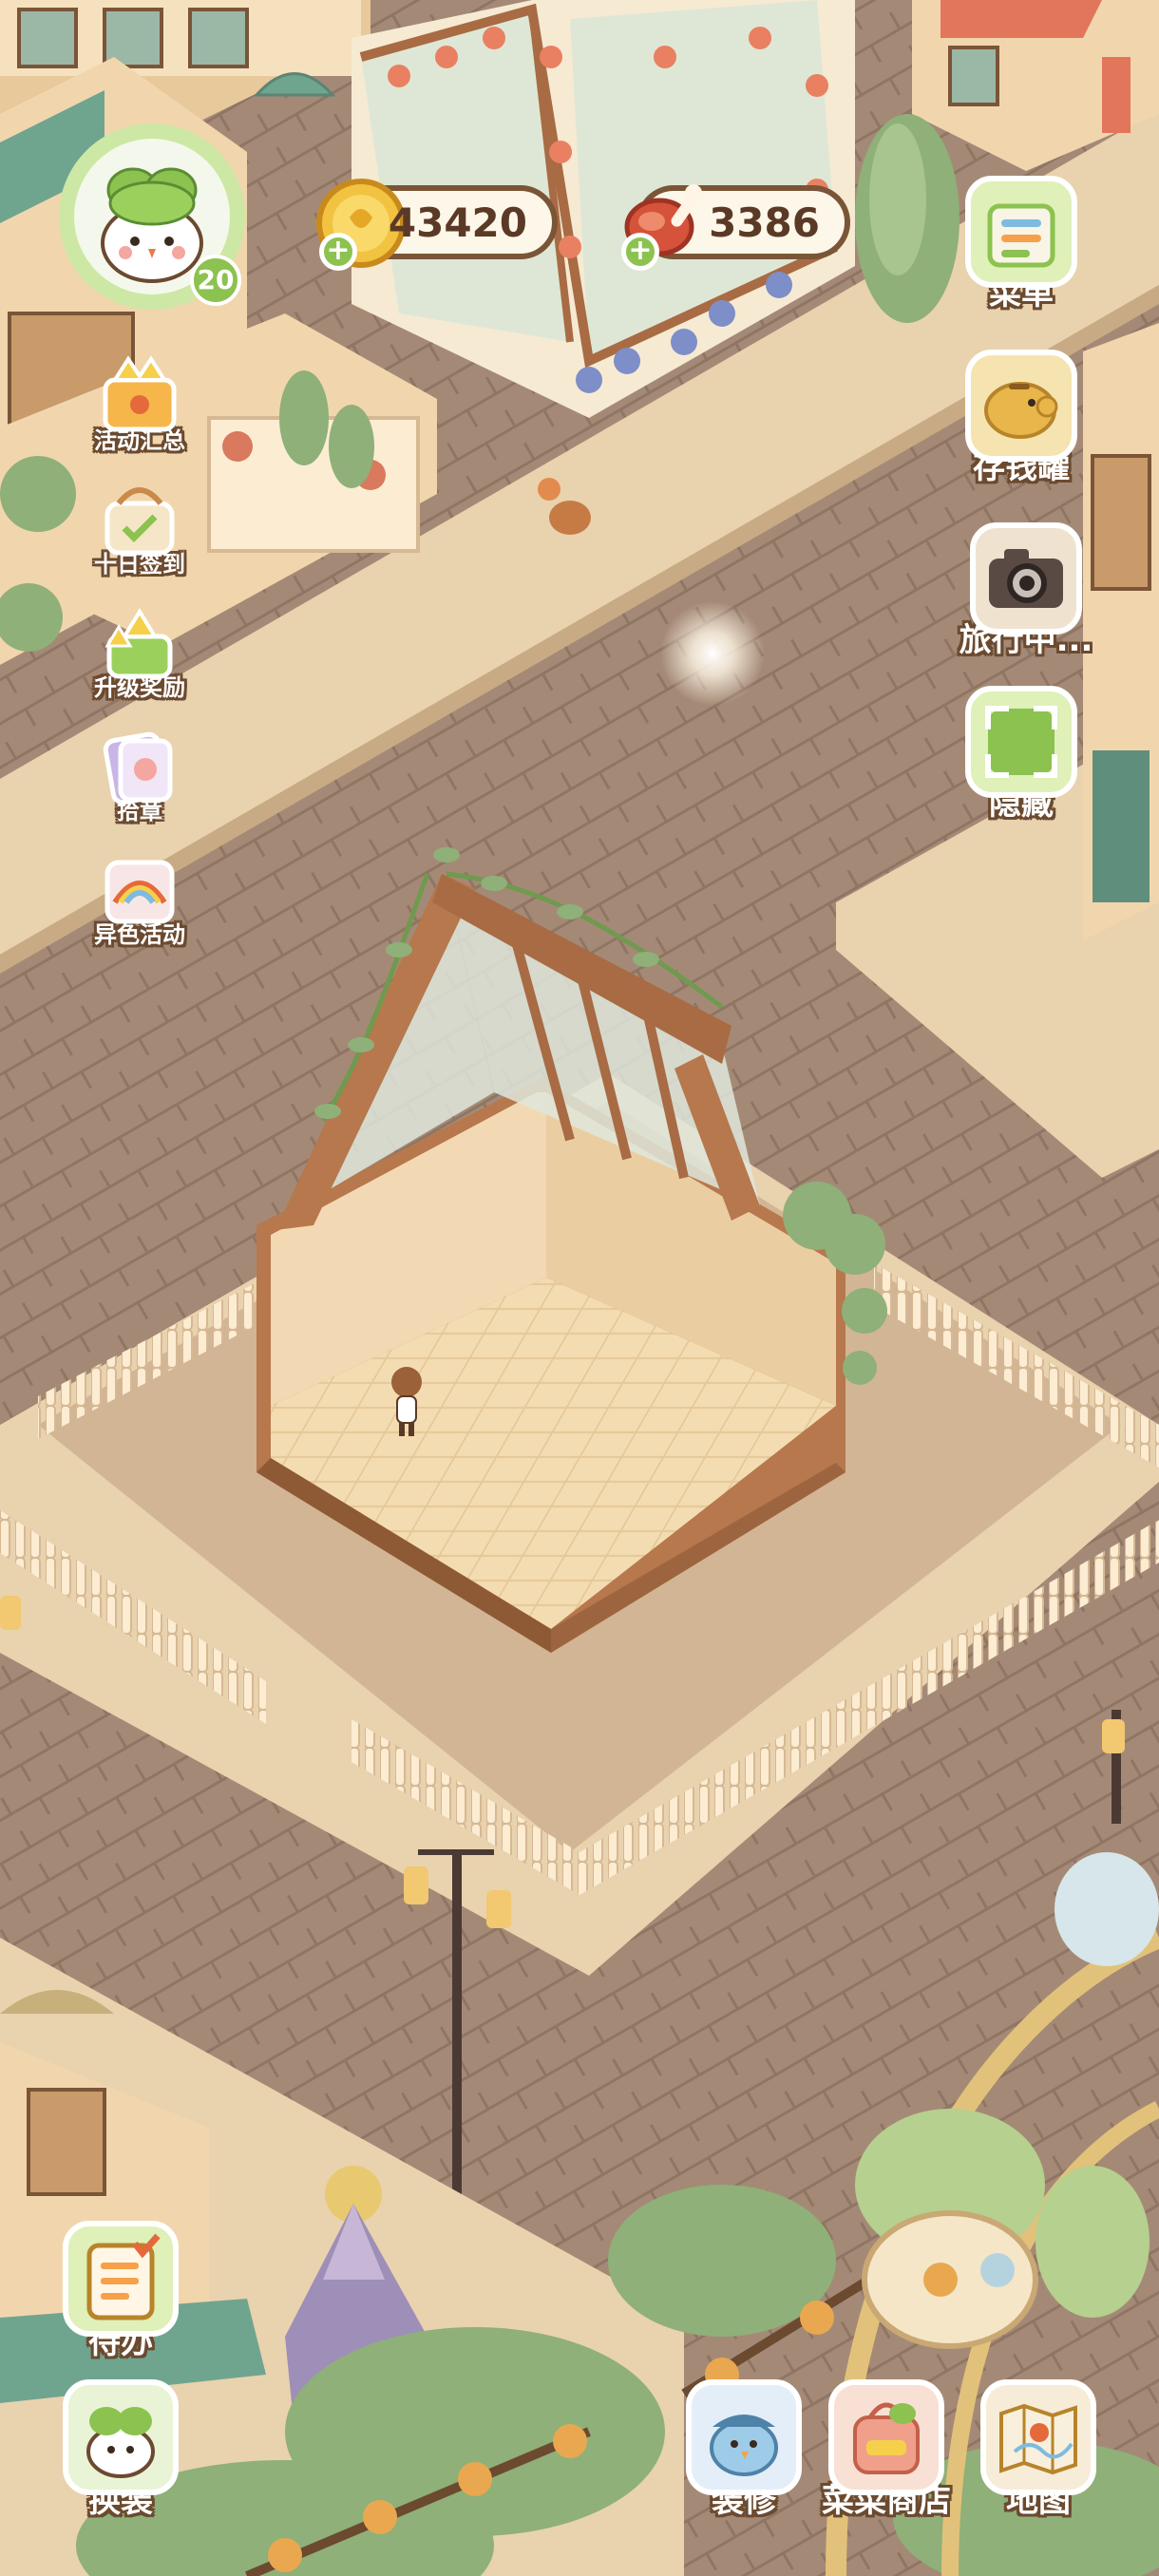 The width and height of the screenshot is (1159, 2576). Describe the element at coordinates (139, 892) in the screenshot. I see `rainbow-card-icon` at that location.